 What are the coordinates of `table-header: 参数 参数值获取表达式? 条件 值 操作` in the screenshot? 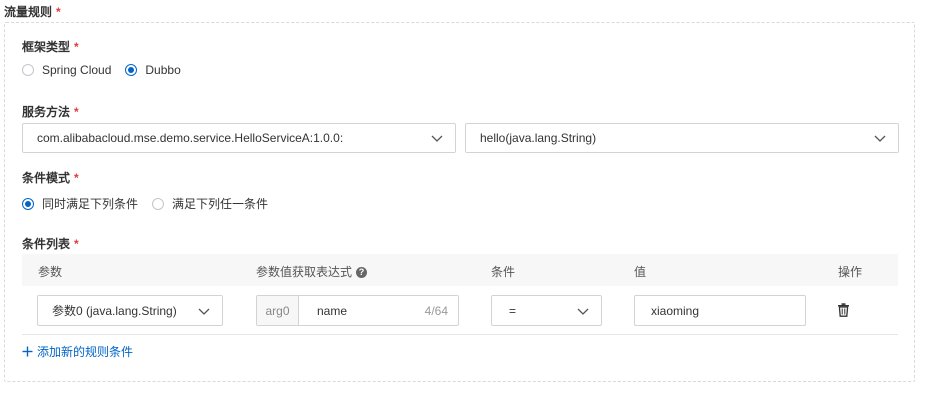 It's located at (460, 270).